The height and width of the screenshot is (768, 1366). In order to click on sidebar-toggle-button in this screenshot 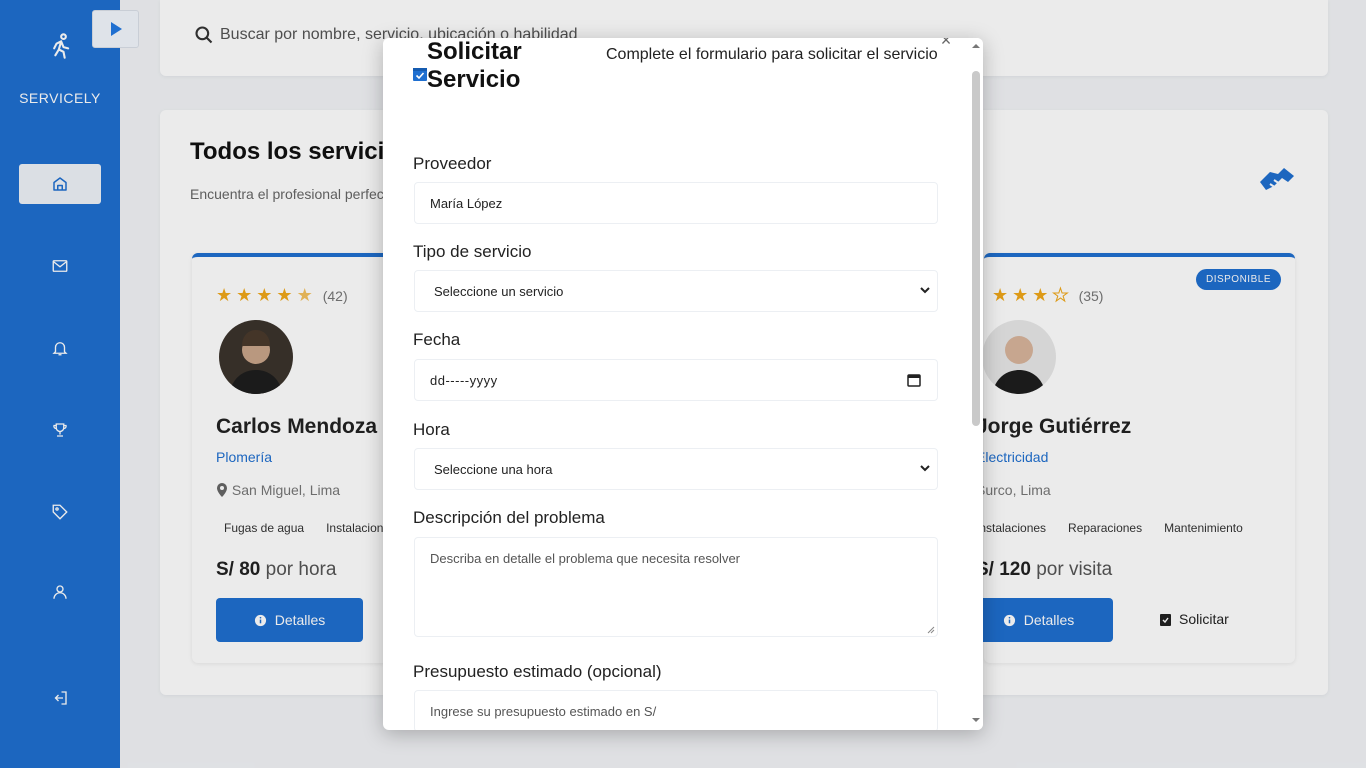, I will do `click(115, 29)`.